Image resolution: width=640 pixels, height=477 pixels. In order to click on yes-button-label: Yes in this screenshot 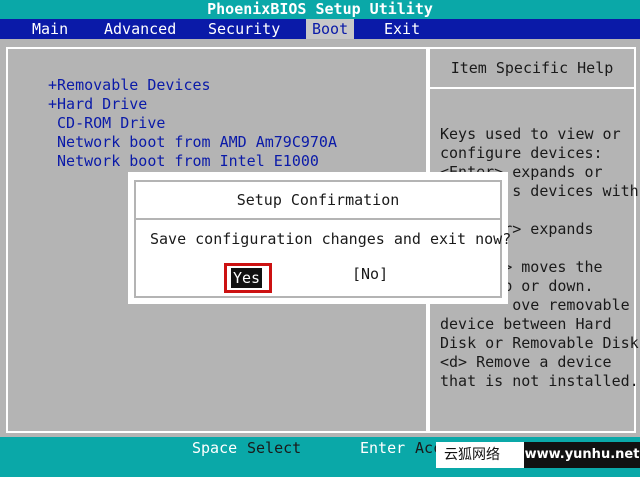, I will do `click(247, 278)`.